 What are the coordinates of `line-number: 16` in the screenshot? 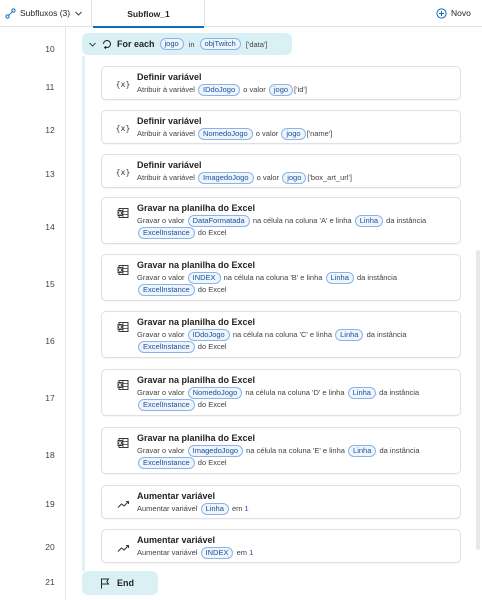 It's located at (50, 341).